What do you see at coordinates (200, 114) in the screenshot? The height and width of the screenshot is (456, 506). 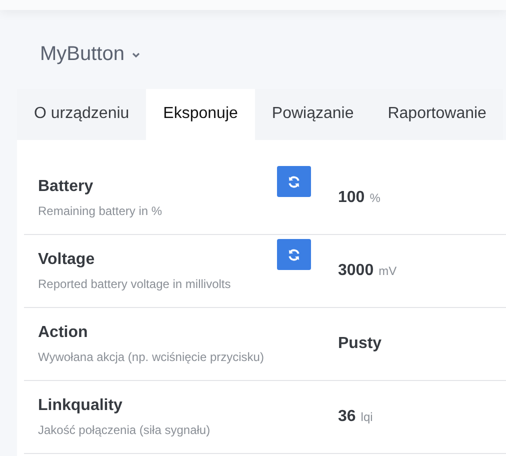 I see `tab: Eksponuje` at bounding box center [200, 114].